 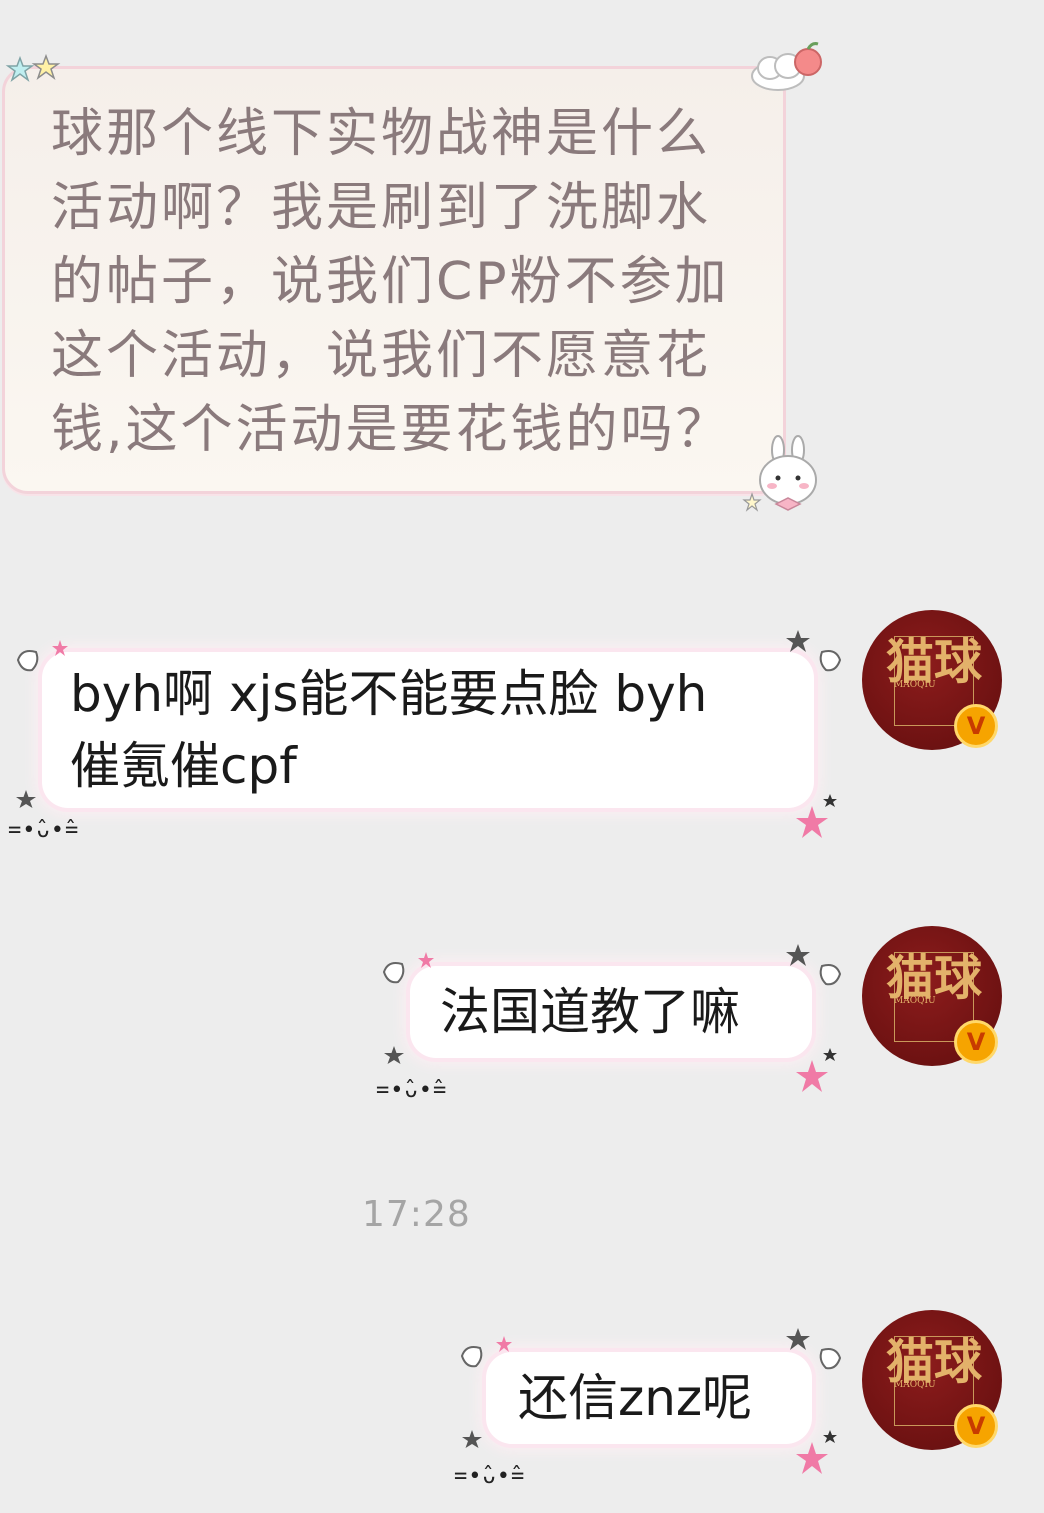 I want to click on outgoing-message-bubble: byh啊 xjs能不能要点脸 byh 催氪催cpf, so click(x=428, y=730).